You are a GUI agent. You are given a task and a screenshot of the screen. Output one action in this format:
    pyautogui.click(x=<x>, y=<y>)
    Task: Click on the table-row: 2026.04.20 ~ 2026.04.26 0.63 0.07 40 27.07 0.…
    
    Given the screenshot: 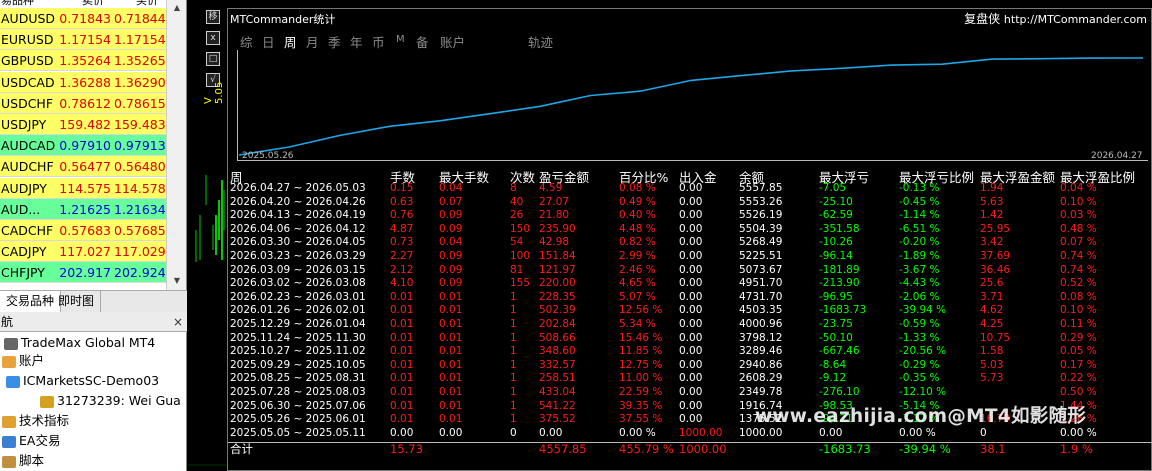 What is the action you would take?
    pyautogui.click(x=690, y=203)
    